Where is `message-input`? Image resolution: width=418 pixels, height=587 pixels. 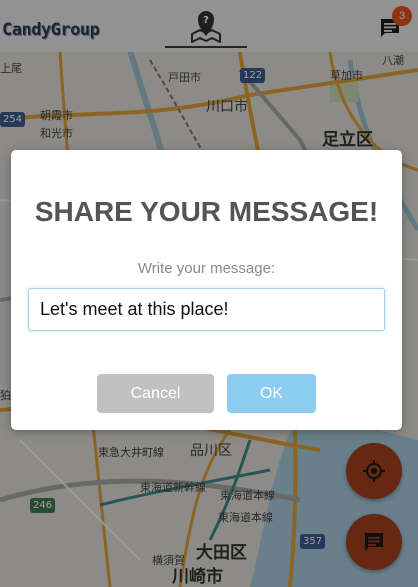
message-input is located at coordinates (206, 309).